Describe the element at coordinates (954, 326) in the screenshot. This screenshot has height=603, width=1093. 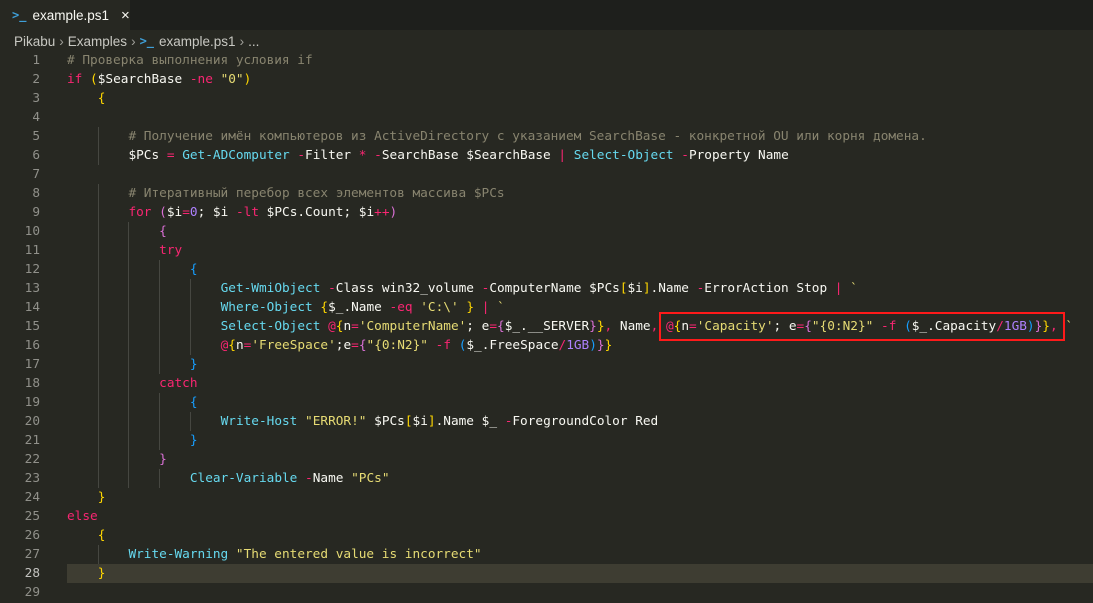
I see `code-token: $_.Capacity` at that location.